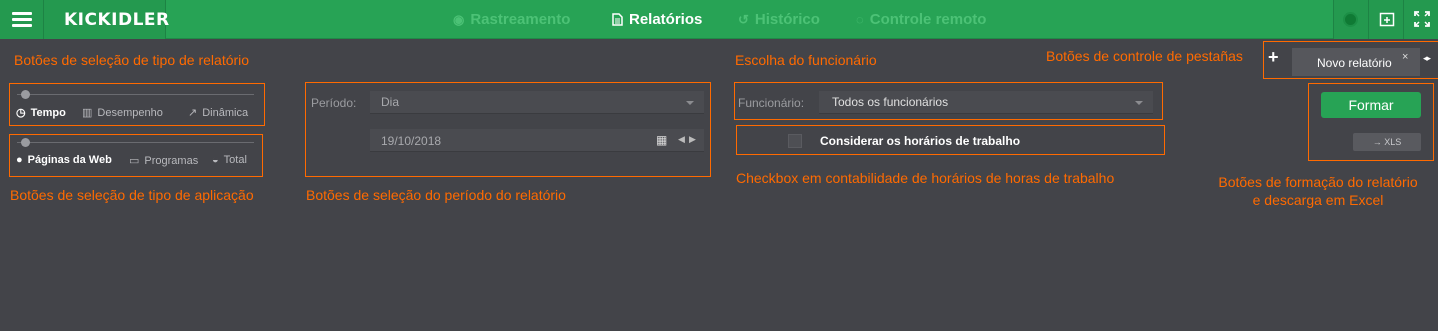 The width and height of the screenshot is (1438, 331). Describe the element at coordinates (25, 94) in the screenshot. I see `report-type-slider-knob` at that location.